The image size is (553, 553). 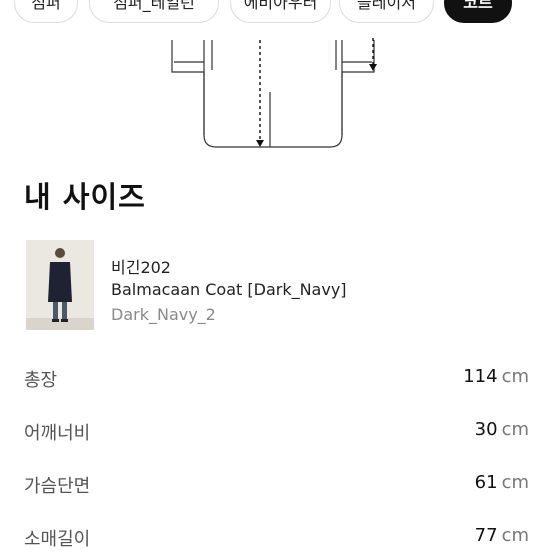 What do you see at coordinates (276, 379) in the screenshot?
I see `measurement-row-total-length: 총장 114 cm` at bounding box center [276, 379].